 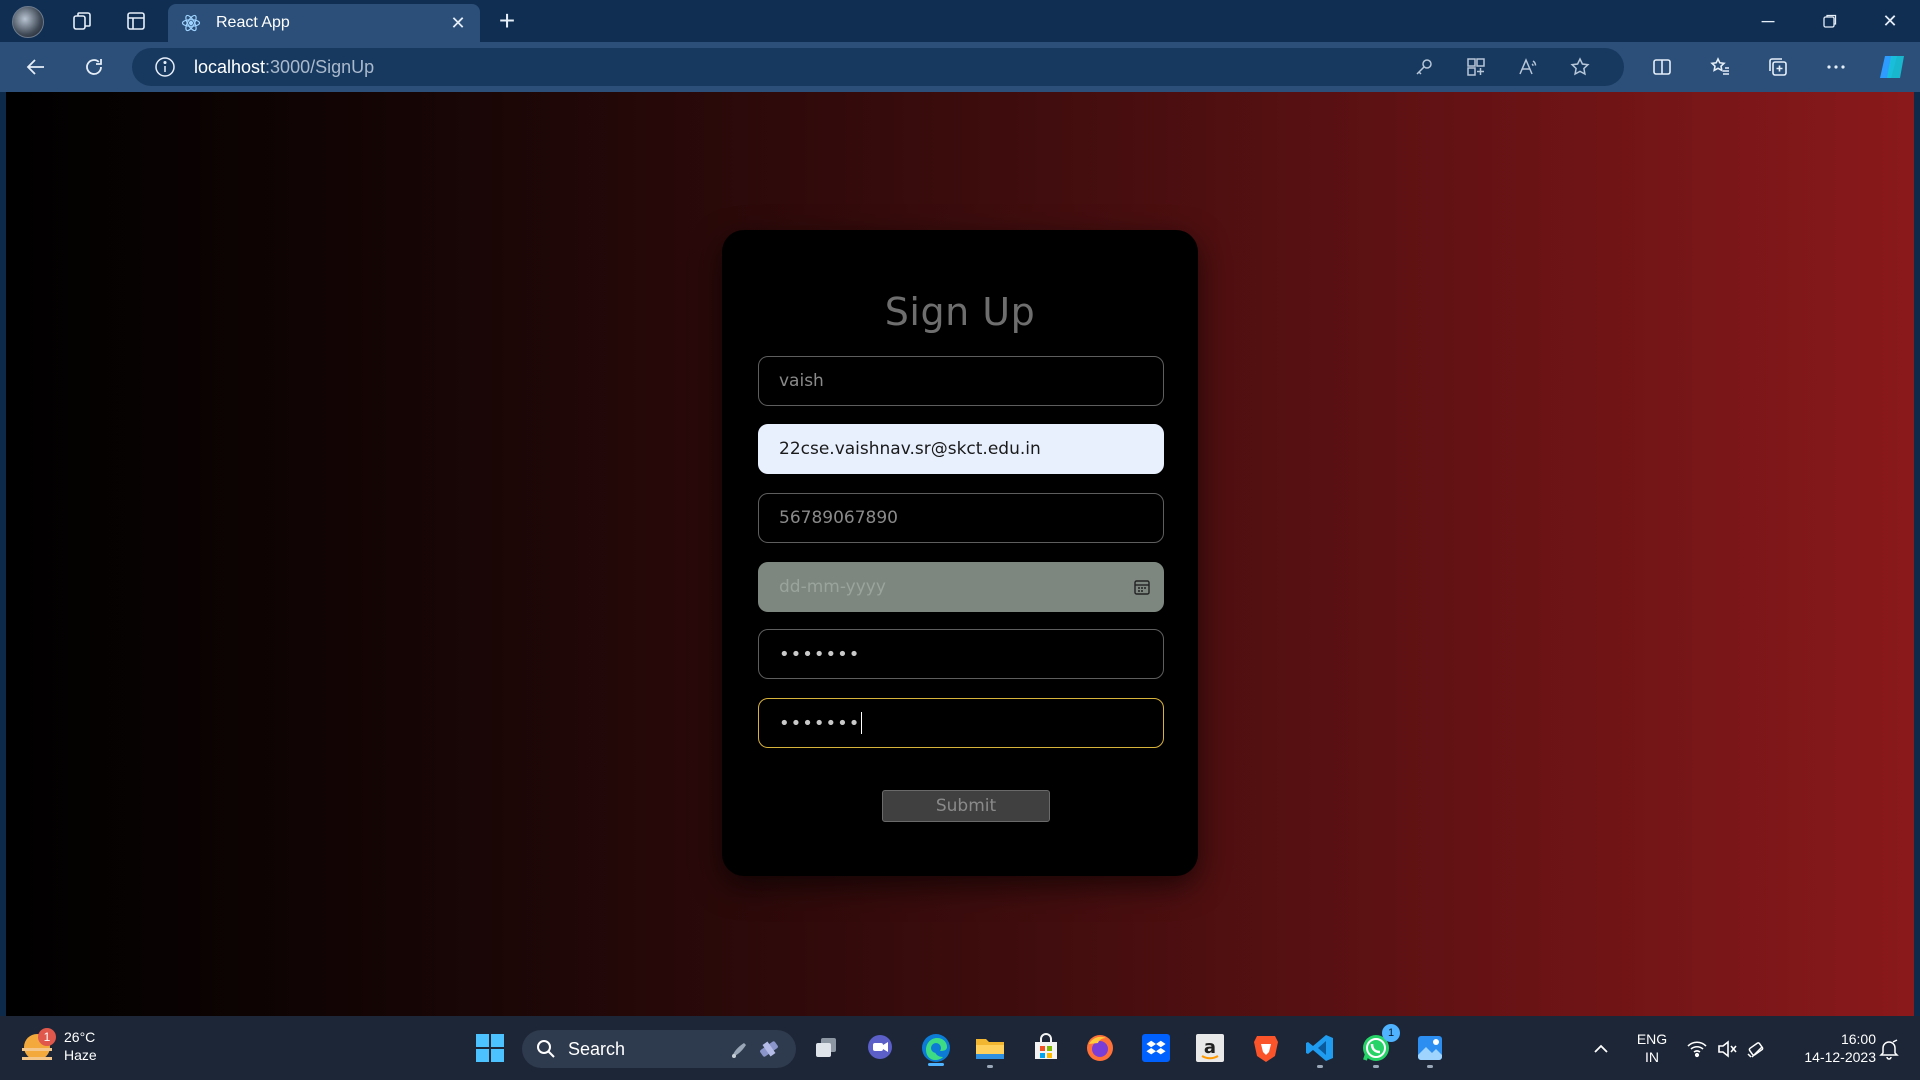 What do you see at coordinates (546, 1049) in the screenshot?
I see `search-icon` at bounding box center [546, 1049].